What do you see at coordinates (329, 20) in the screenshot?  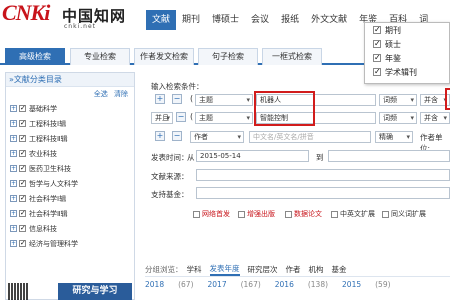 I see `nav-item-foreign-literature: 外文文献` at bounding box center [329, 20].